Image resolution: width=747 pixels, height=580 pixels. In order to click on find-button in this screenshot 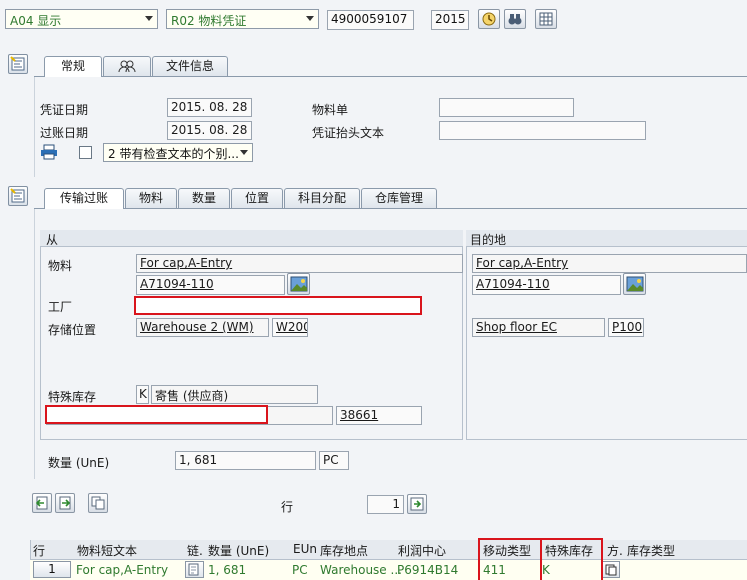, I will do `click(515, 19)`.